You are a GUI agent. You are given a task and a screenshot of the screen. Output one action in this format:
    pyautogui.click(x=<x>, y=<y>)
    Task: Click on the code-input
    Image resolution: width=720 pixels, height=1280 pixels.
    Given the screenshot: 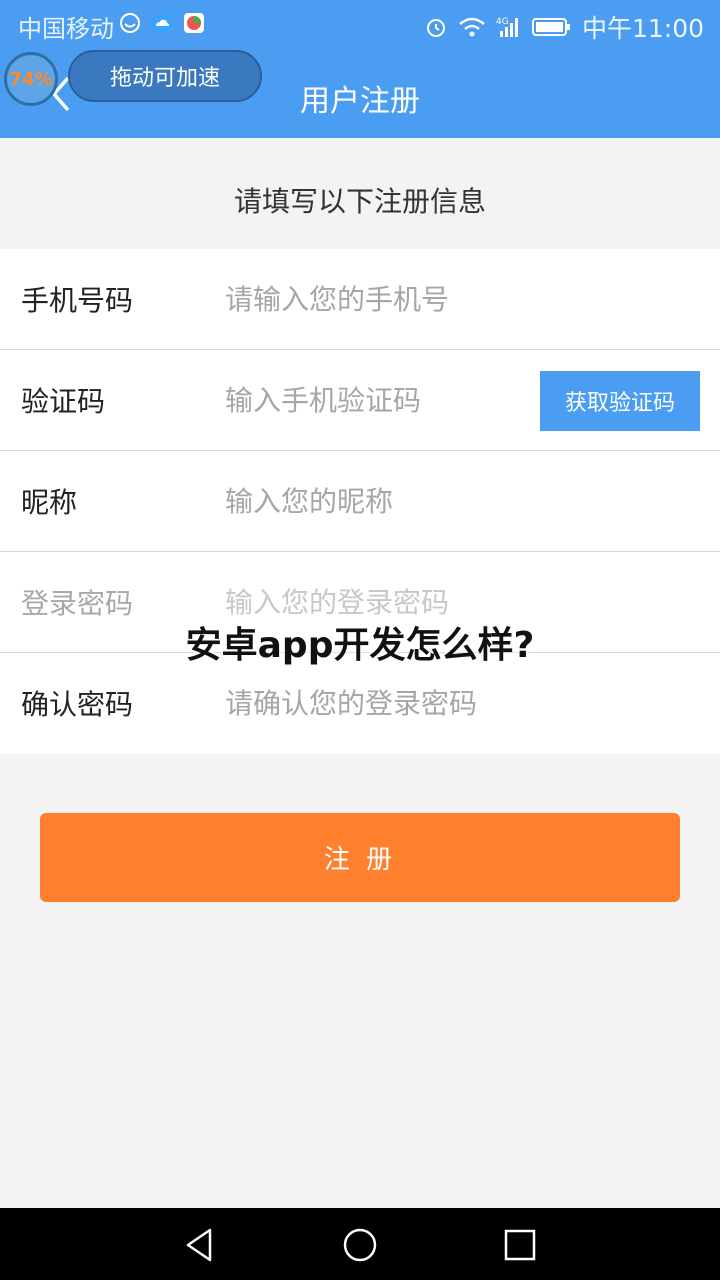 What is the action you would take?
    pyautogui.click(x=375, y=400)
    